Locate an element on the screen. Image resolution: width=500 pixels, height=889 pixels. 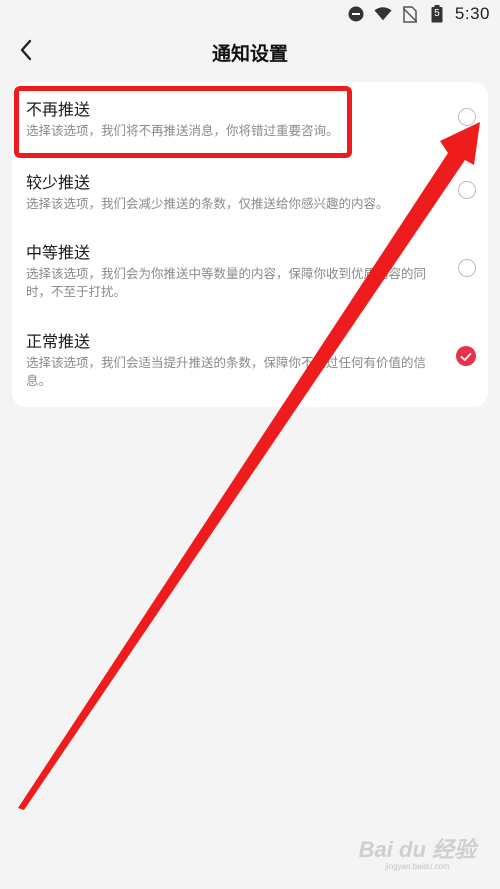
watermark: Bai du 经验 jingyan.baidu.com is located at coordinates (417, 851).